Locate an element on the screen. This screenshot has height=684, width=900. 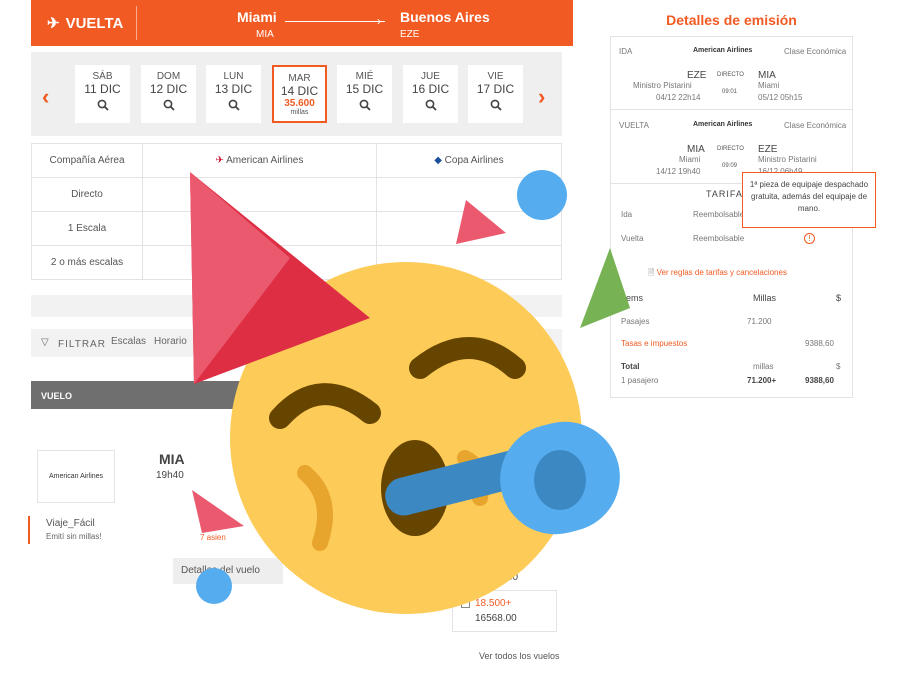
vuelta-reembolsable: Reembolsable is located at coordinates (719, 238).